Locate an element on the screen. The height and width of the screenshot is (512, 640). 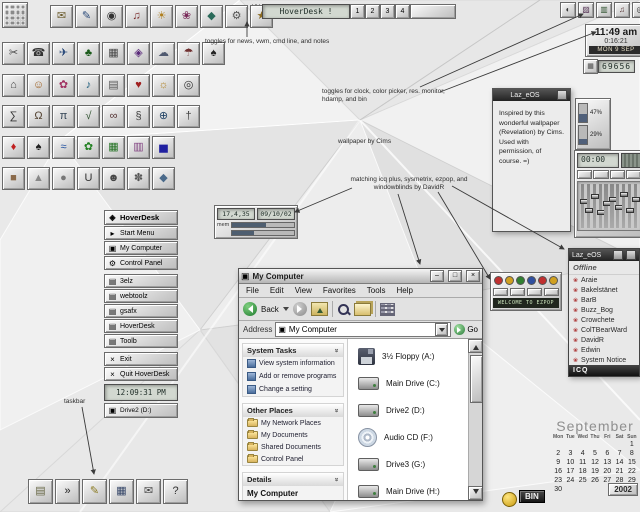
scrollbar-track is located at coordinates (475, 419).